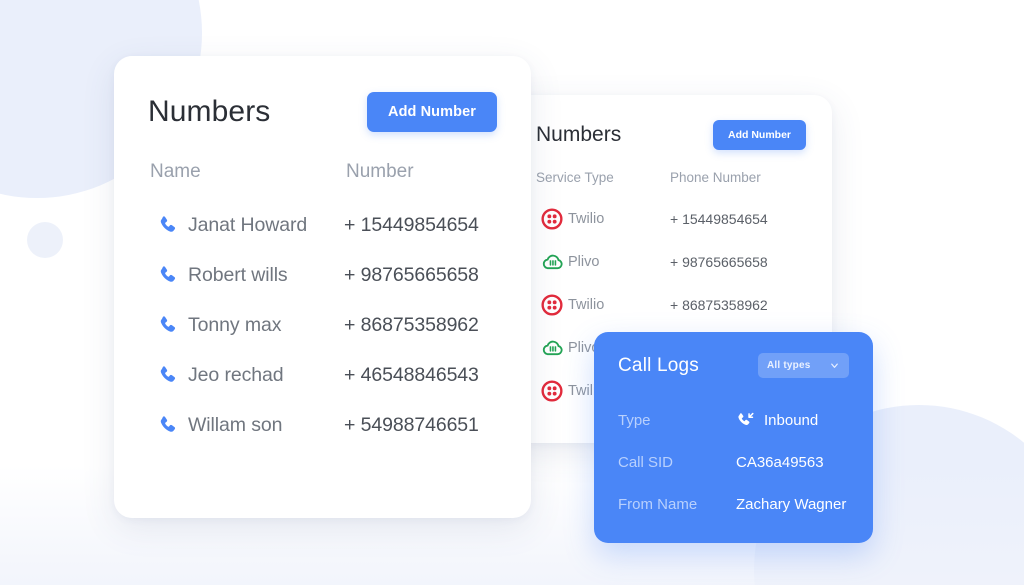 Image resolution: width=1024 pixels, height=585 pixels. What do you see at coordinates (733, 504) in the screenshot?
I see `call-log-field-from-name: From Name Zachary Wagner` at bounding box center [733, 504].